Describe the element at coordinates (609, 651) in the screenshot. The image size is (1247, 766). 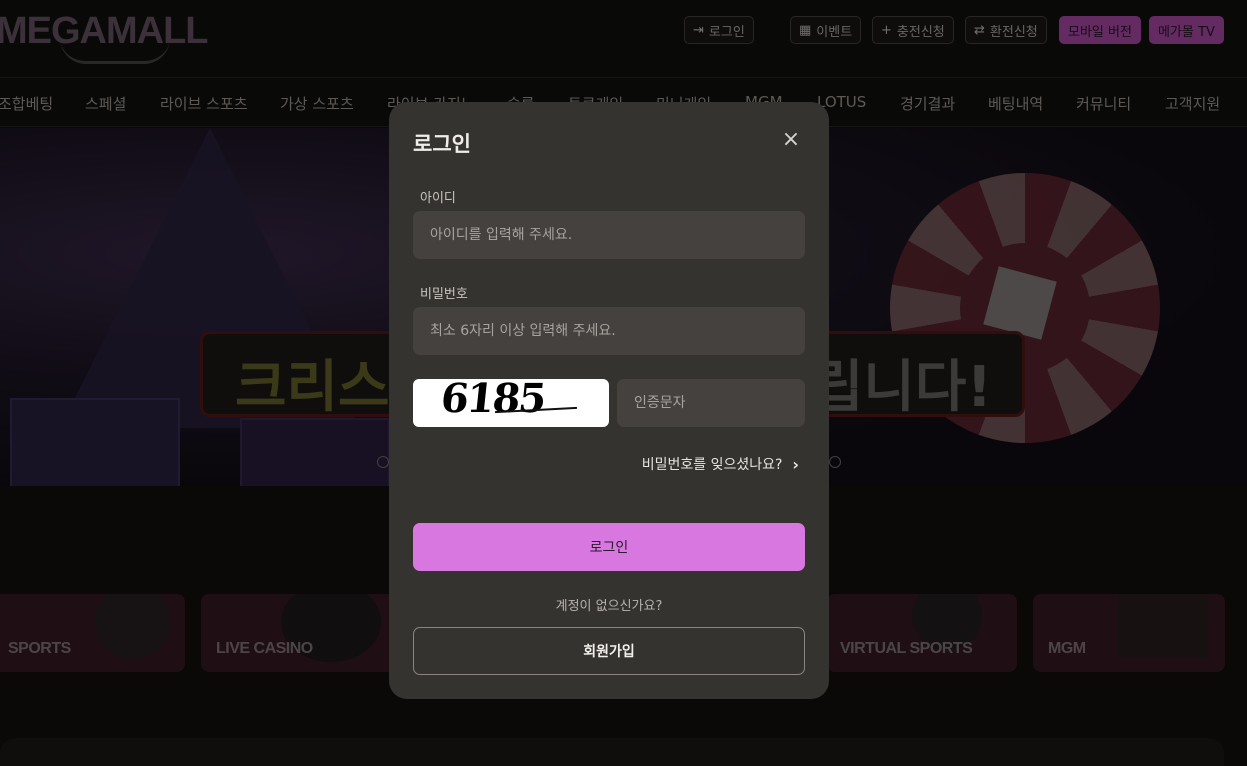
I see `signup-button: 회원가입` at that location.